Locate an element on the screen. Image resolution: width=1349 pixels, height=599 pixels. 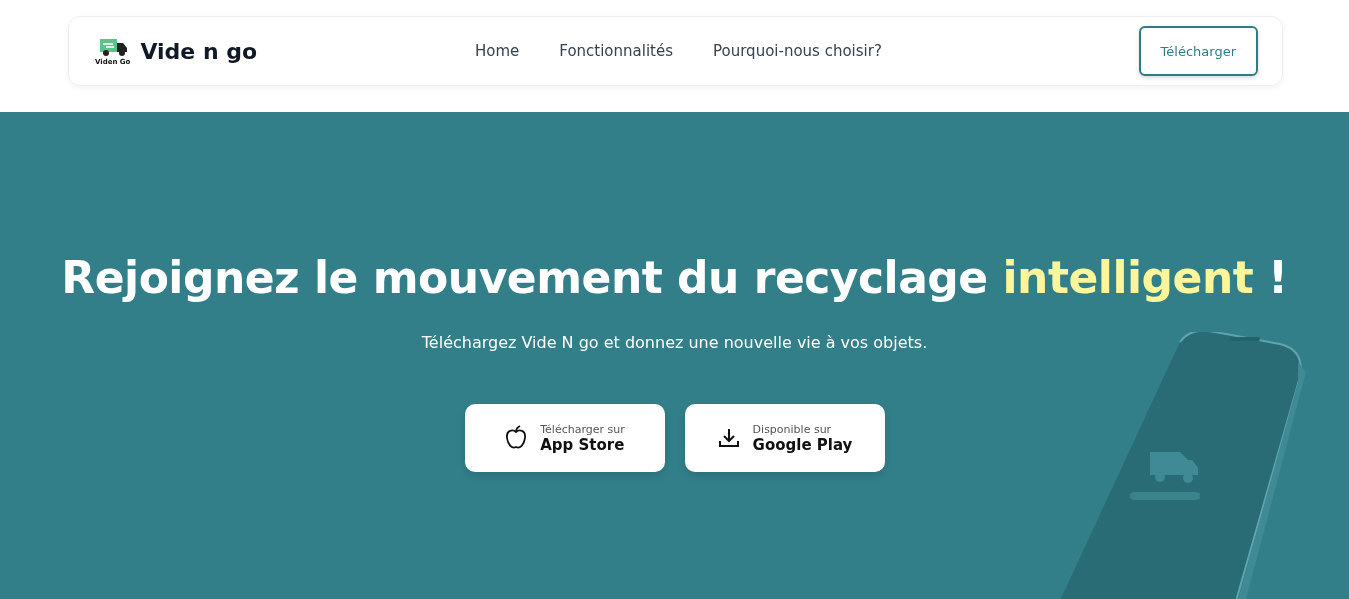
brand-name: Vide n go is located at coordinates (199, 51).